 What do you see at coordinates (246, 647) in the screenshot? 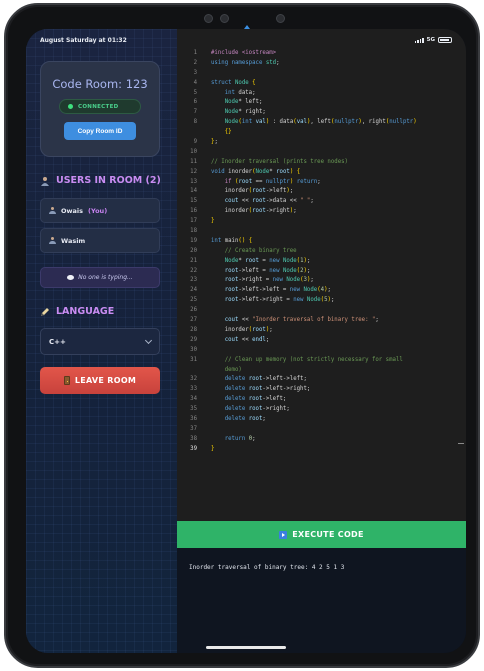
I see `home-indicator` at bounding box center [246, 647].